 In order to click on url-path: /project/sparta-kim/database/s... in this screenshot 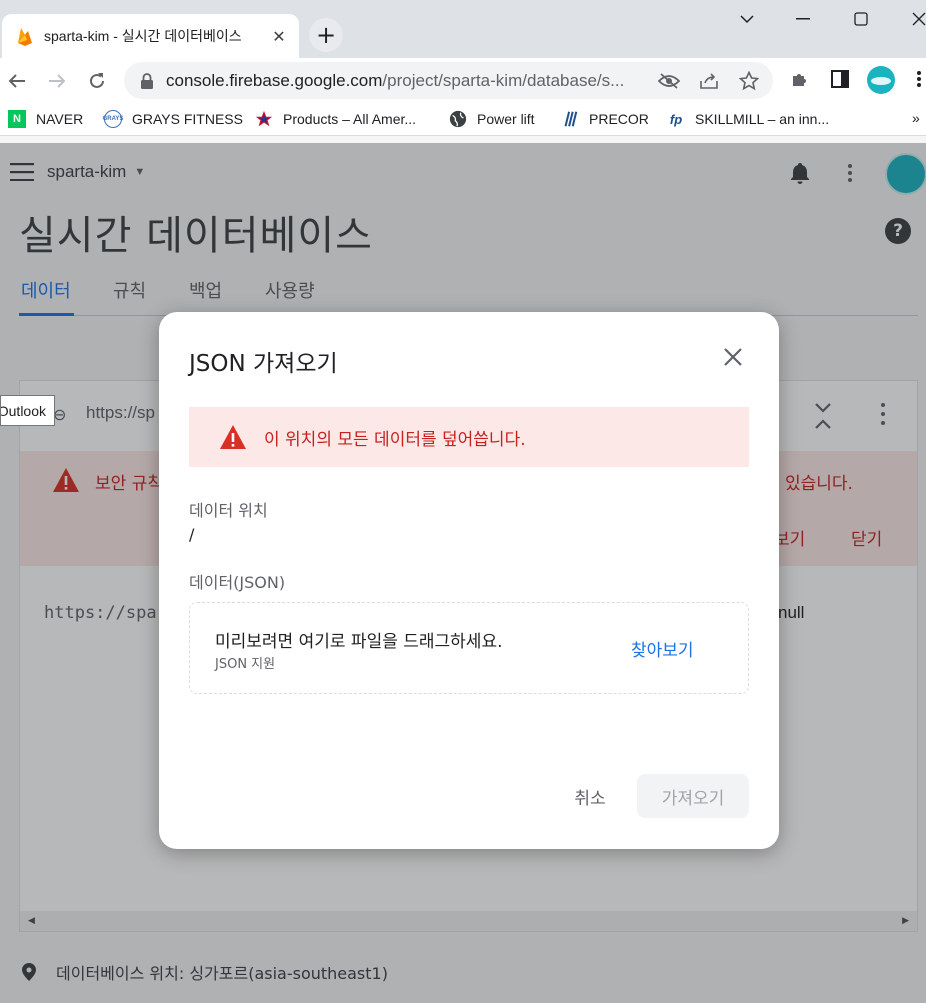, I will do `click(503, 80)`.